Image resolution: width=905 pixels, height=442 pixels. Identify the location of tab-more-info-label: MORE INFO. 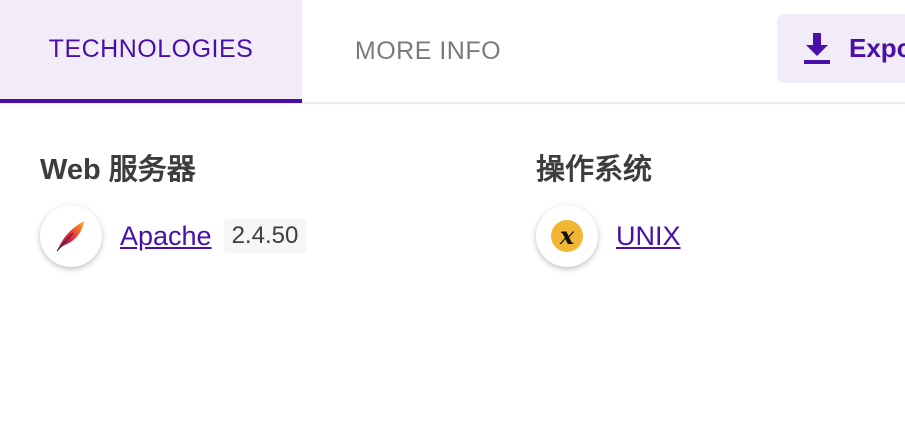
(428, 50).